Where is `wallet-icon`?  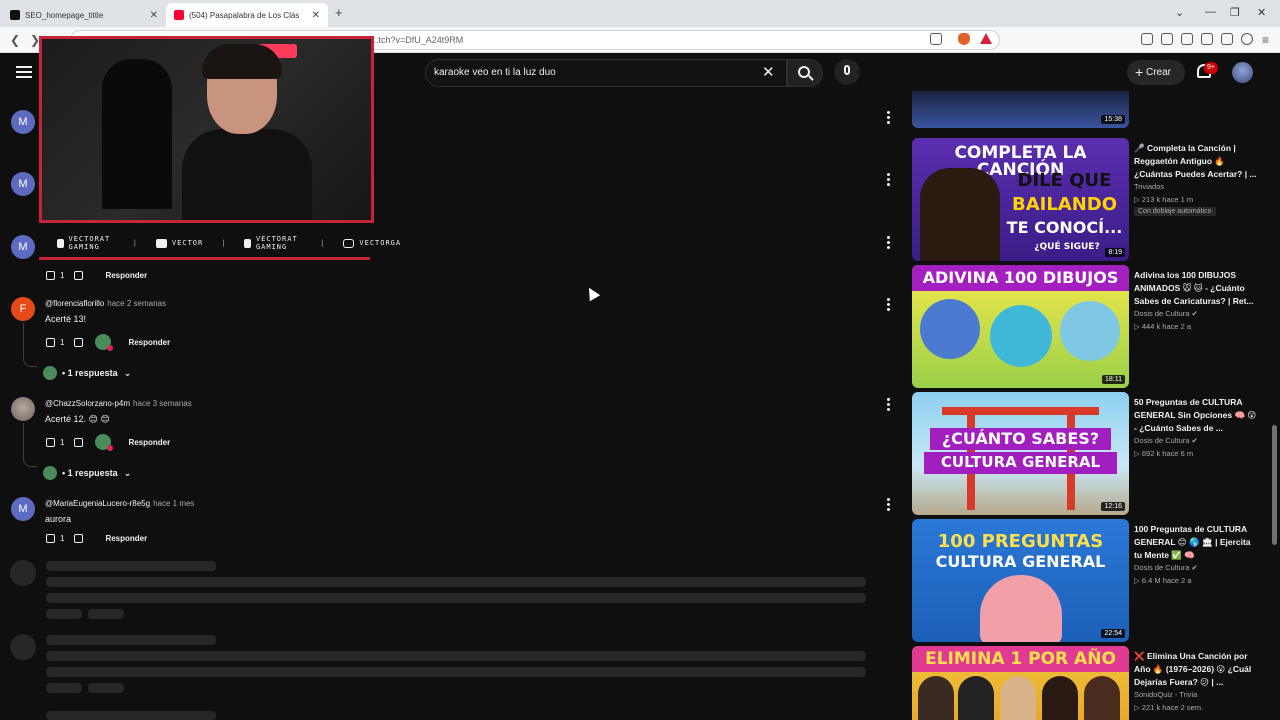
wallet-icon is located at coordinates (1207, 39).